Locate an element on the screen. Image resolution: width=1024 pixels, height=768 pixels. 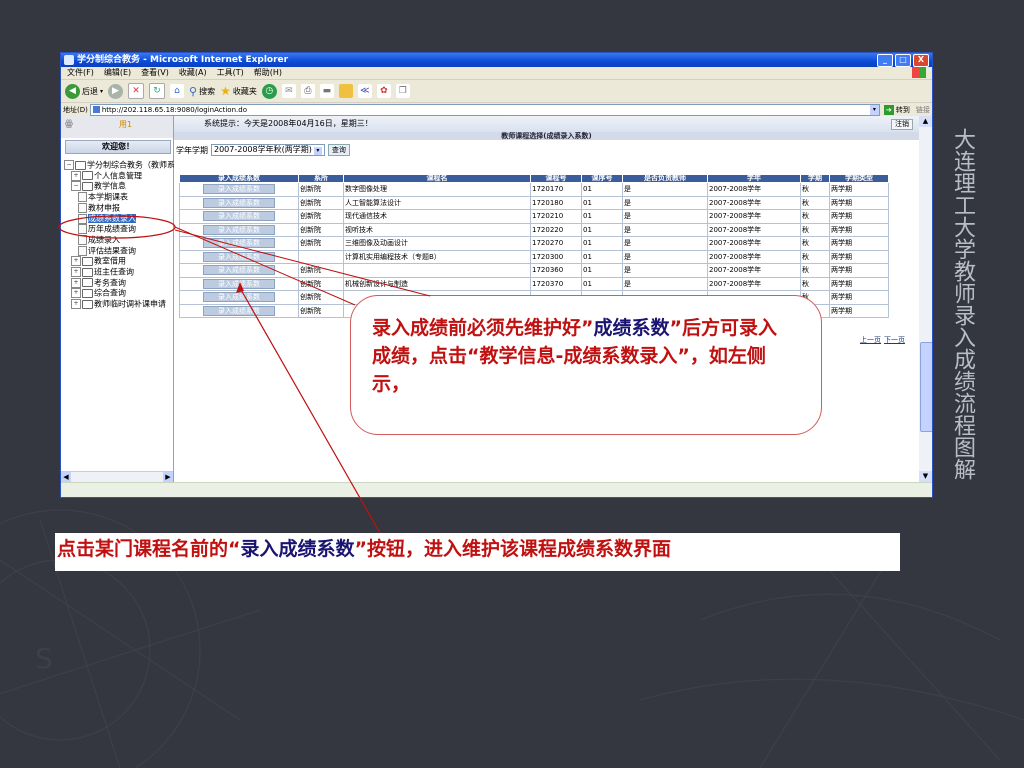
tree-item: 成绩系数录入 is located at coordinates (123, 219).